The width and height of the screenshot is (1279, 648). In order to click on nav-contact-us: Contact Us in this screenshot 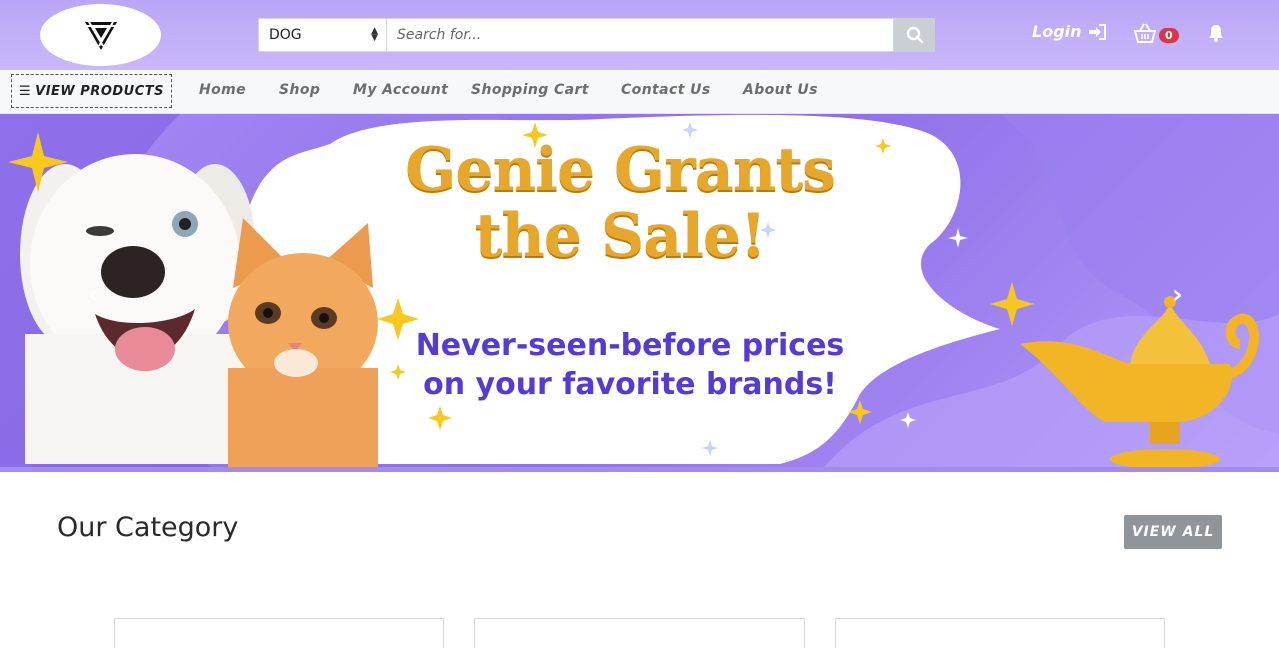, I will do `click(666, 90)`.